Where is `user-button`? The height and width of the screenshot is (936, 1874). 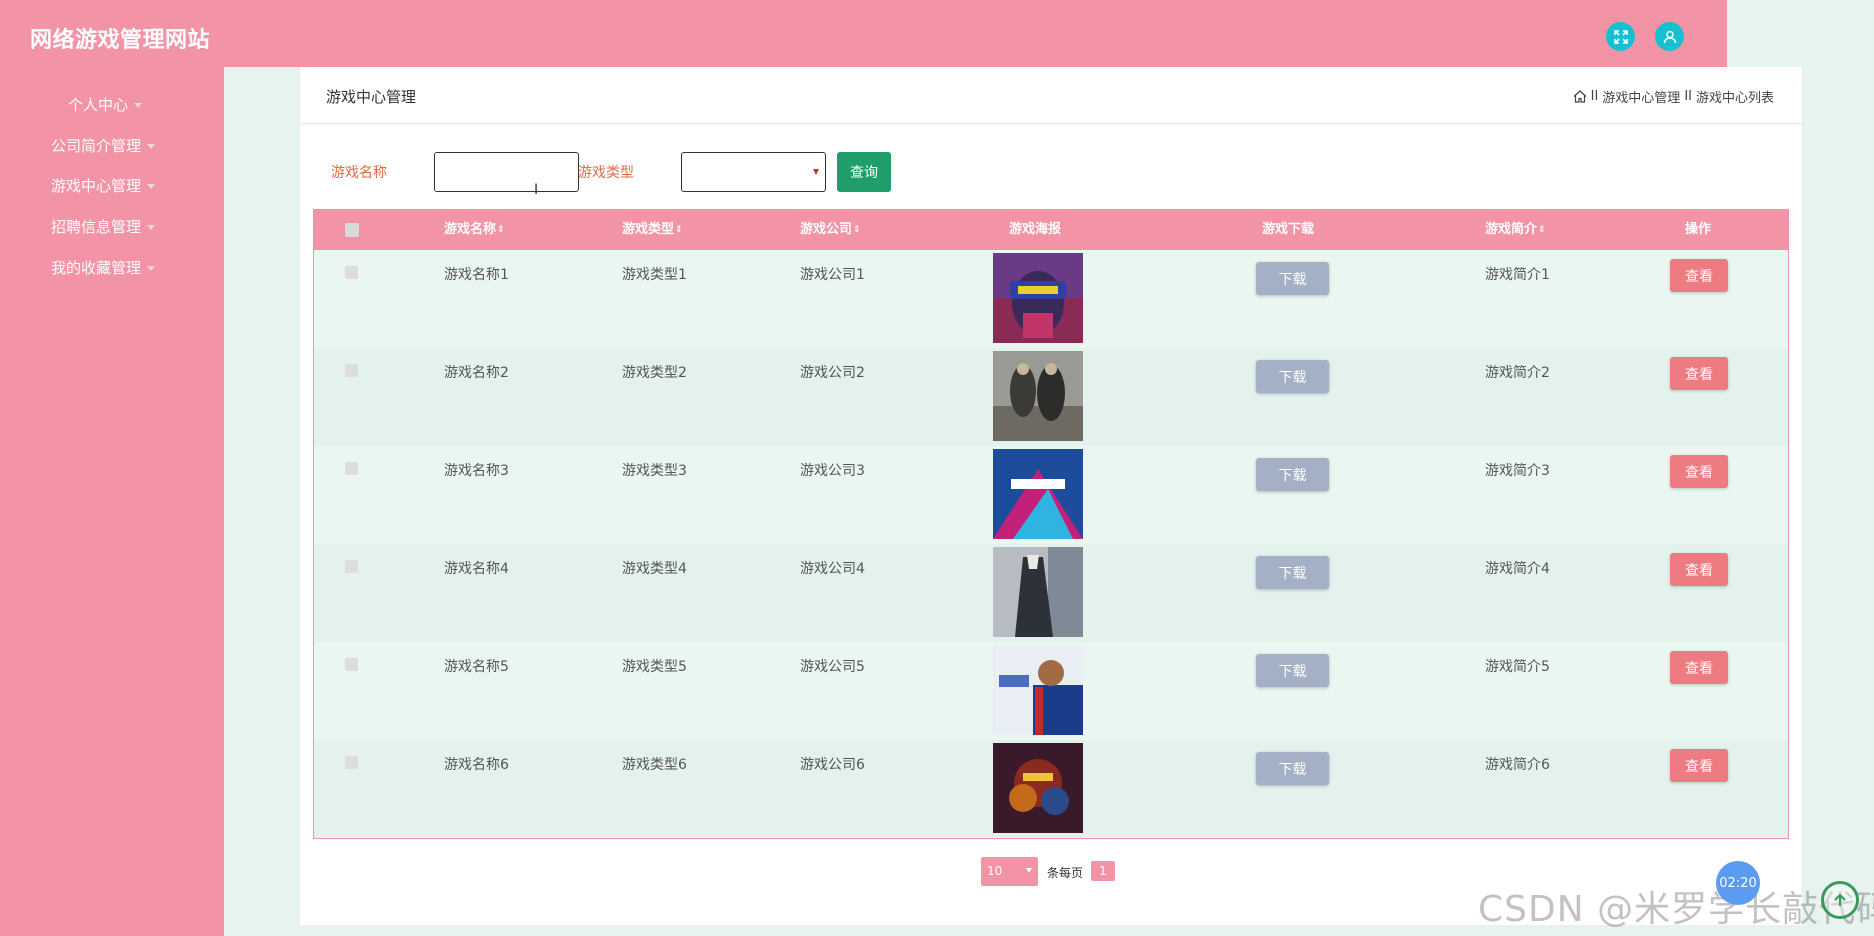
user-button is located at coordinates (1669, 36).